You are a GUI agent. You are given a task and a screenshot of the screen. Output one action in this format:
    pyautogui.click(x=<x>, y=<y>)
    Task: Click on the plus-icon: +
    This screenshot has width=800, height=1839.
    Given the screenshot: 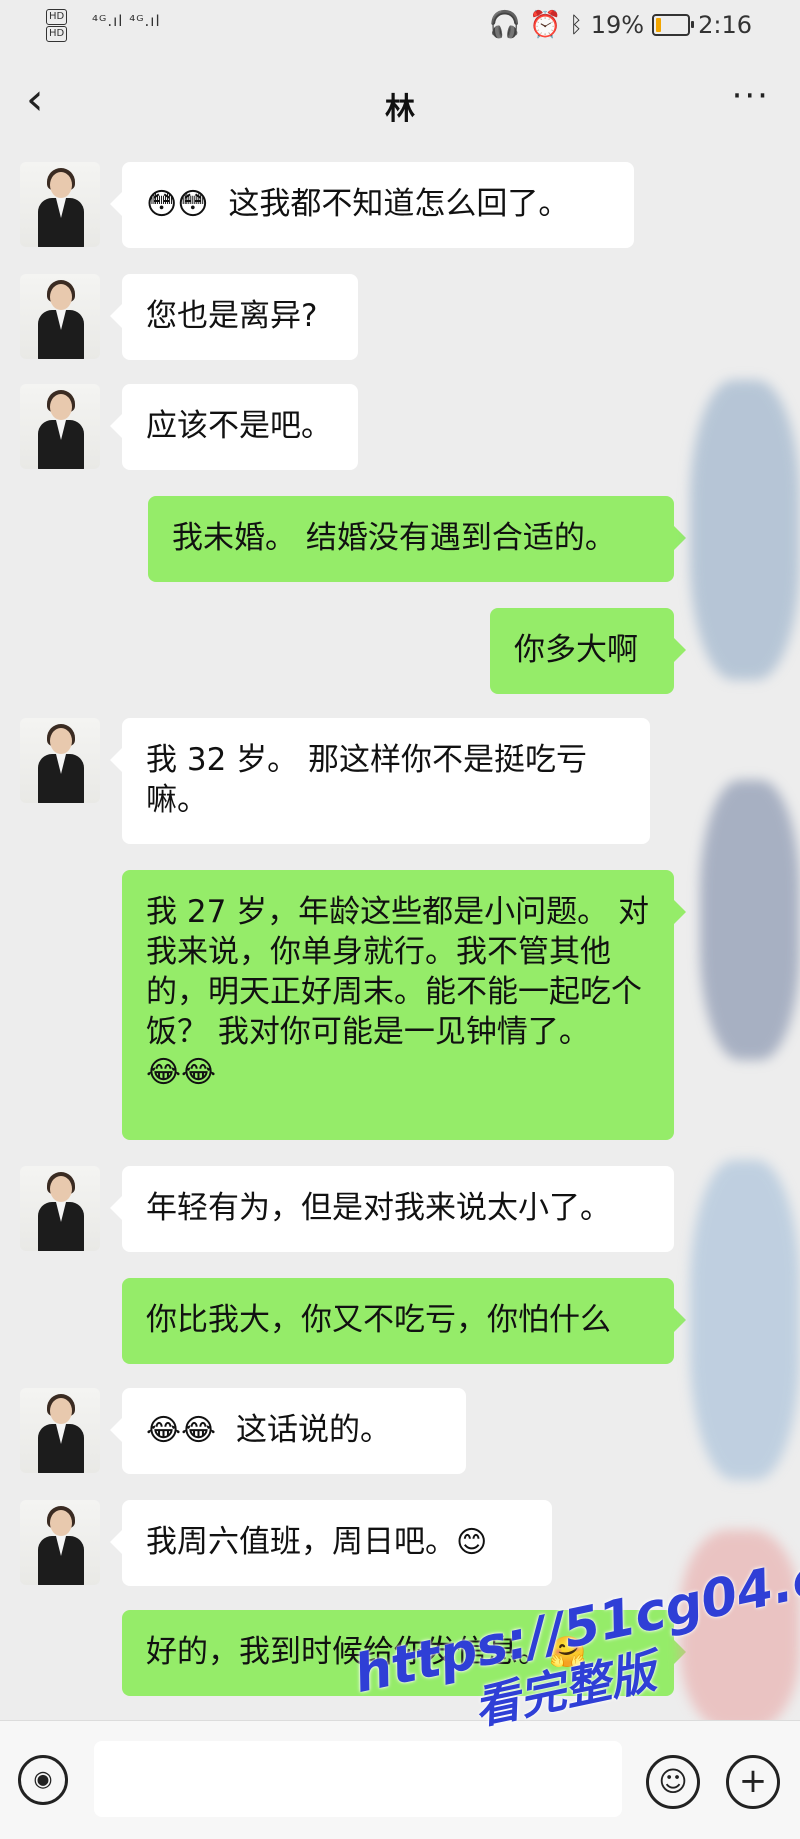 What is the action you would take?
    pyautogui.click(x=753, y=1782)
    